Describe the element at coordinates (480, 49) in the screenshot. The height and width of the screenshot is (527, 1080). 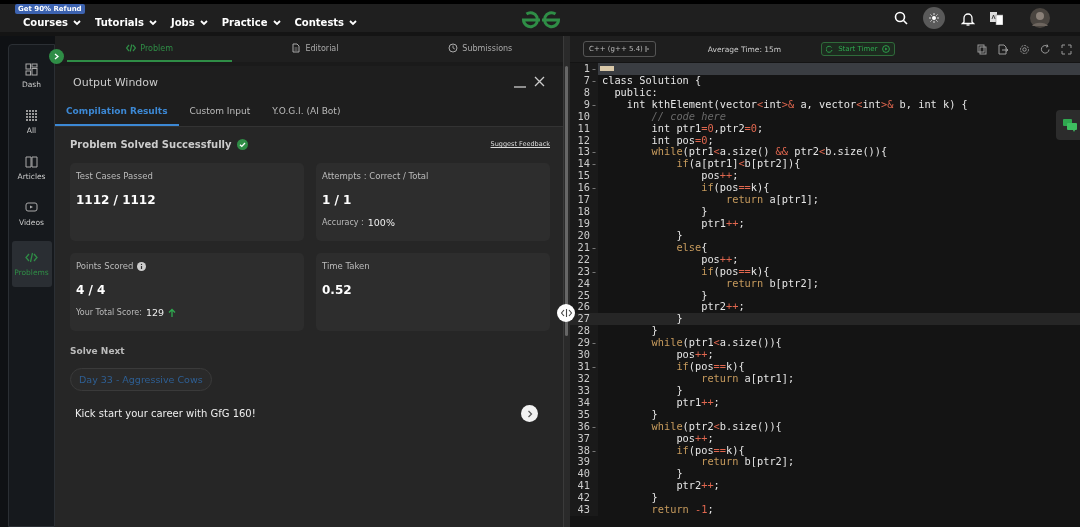
I see `tab: Submissions` at that location.